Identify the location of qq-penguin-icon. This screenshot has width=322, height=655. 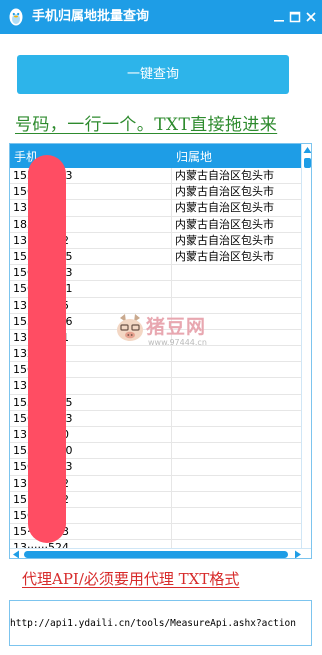
(16, 17).